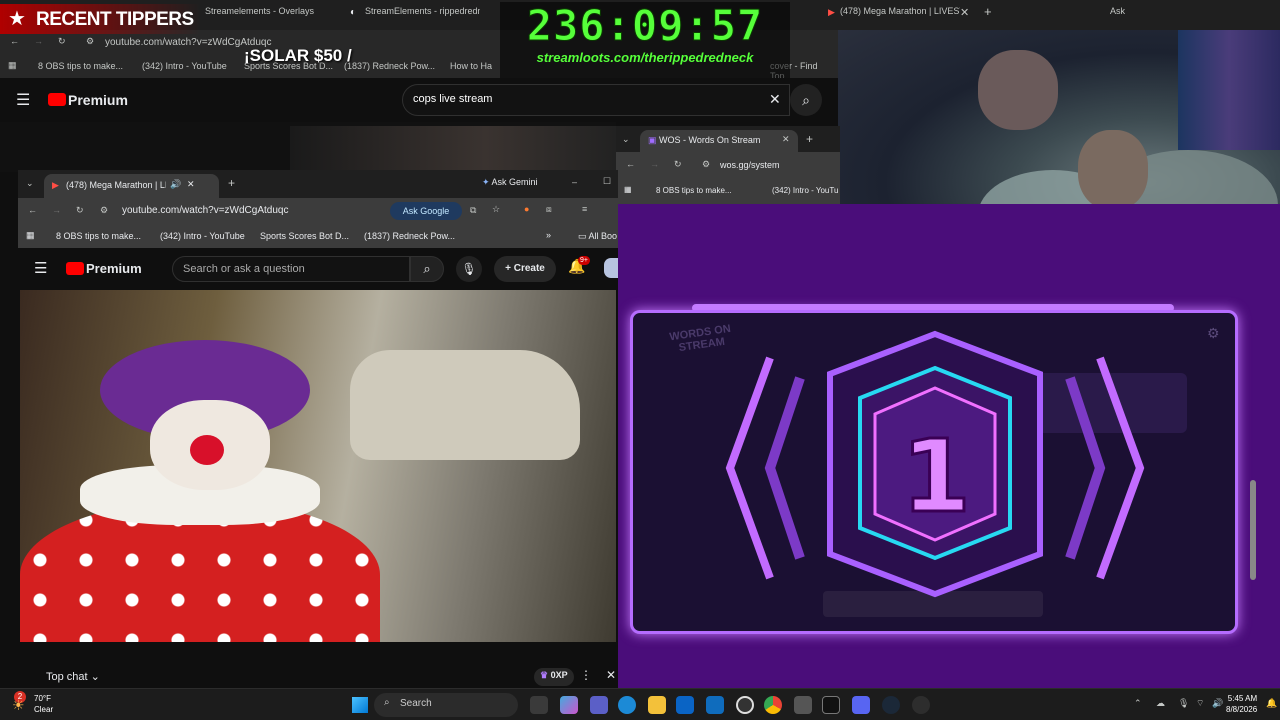 This screenshot has height=720, width=1280. What do you see at coordinates (43, 704) in the screenshot?
I see `weather-widget: 70°F Clear` at bounding box center [43, 704].